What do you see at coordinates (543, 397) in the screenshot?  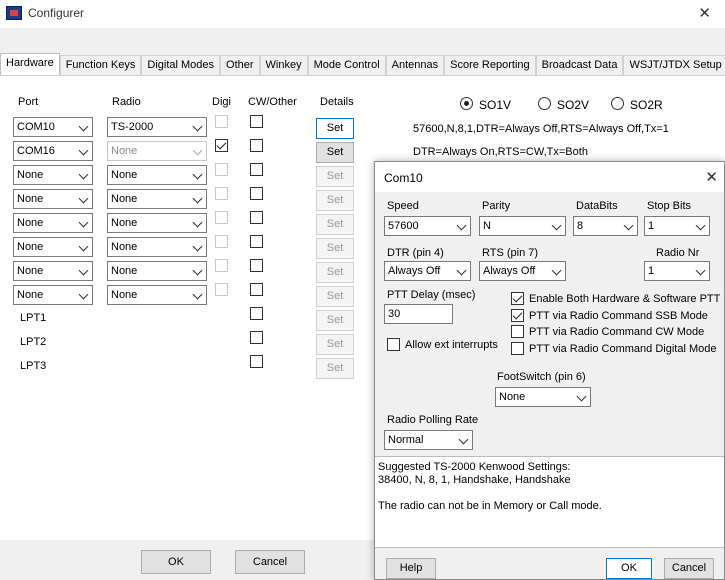 I see `footswitch-select: None` at bounding box center [543, 397].